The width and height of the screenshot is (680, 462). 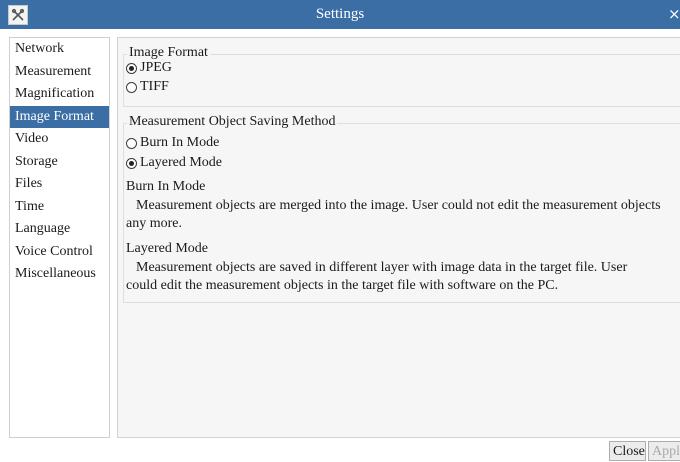 I want to click on title-bar: Settings ×, so click(x=340, y=15).